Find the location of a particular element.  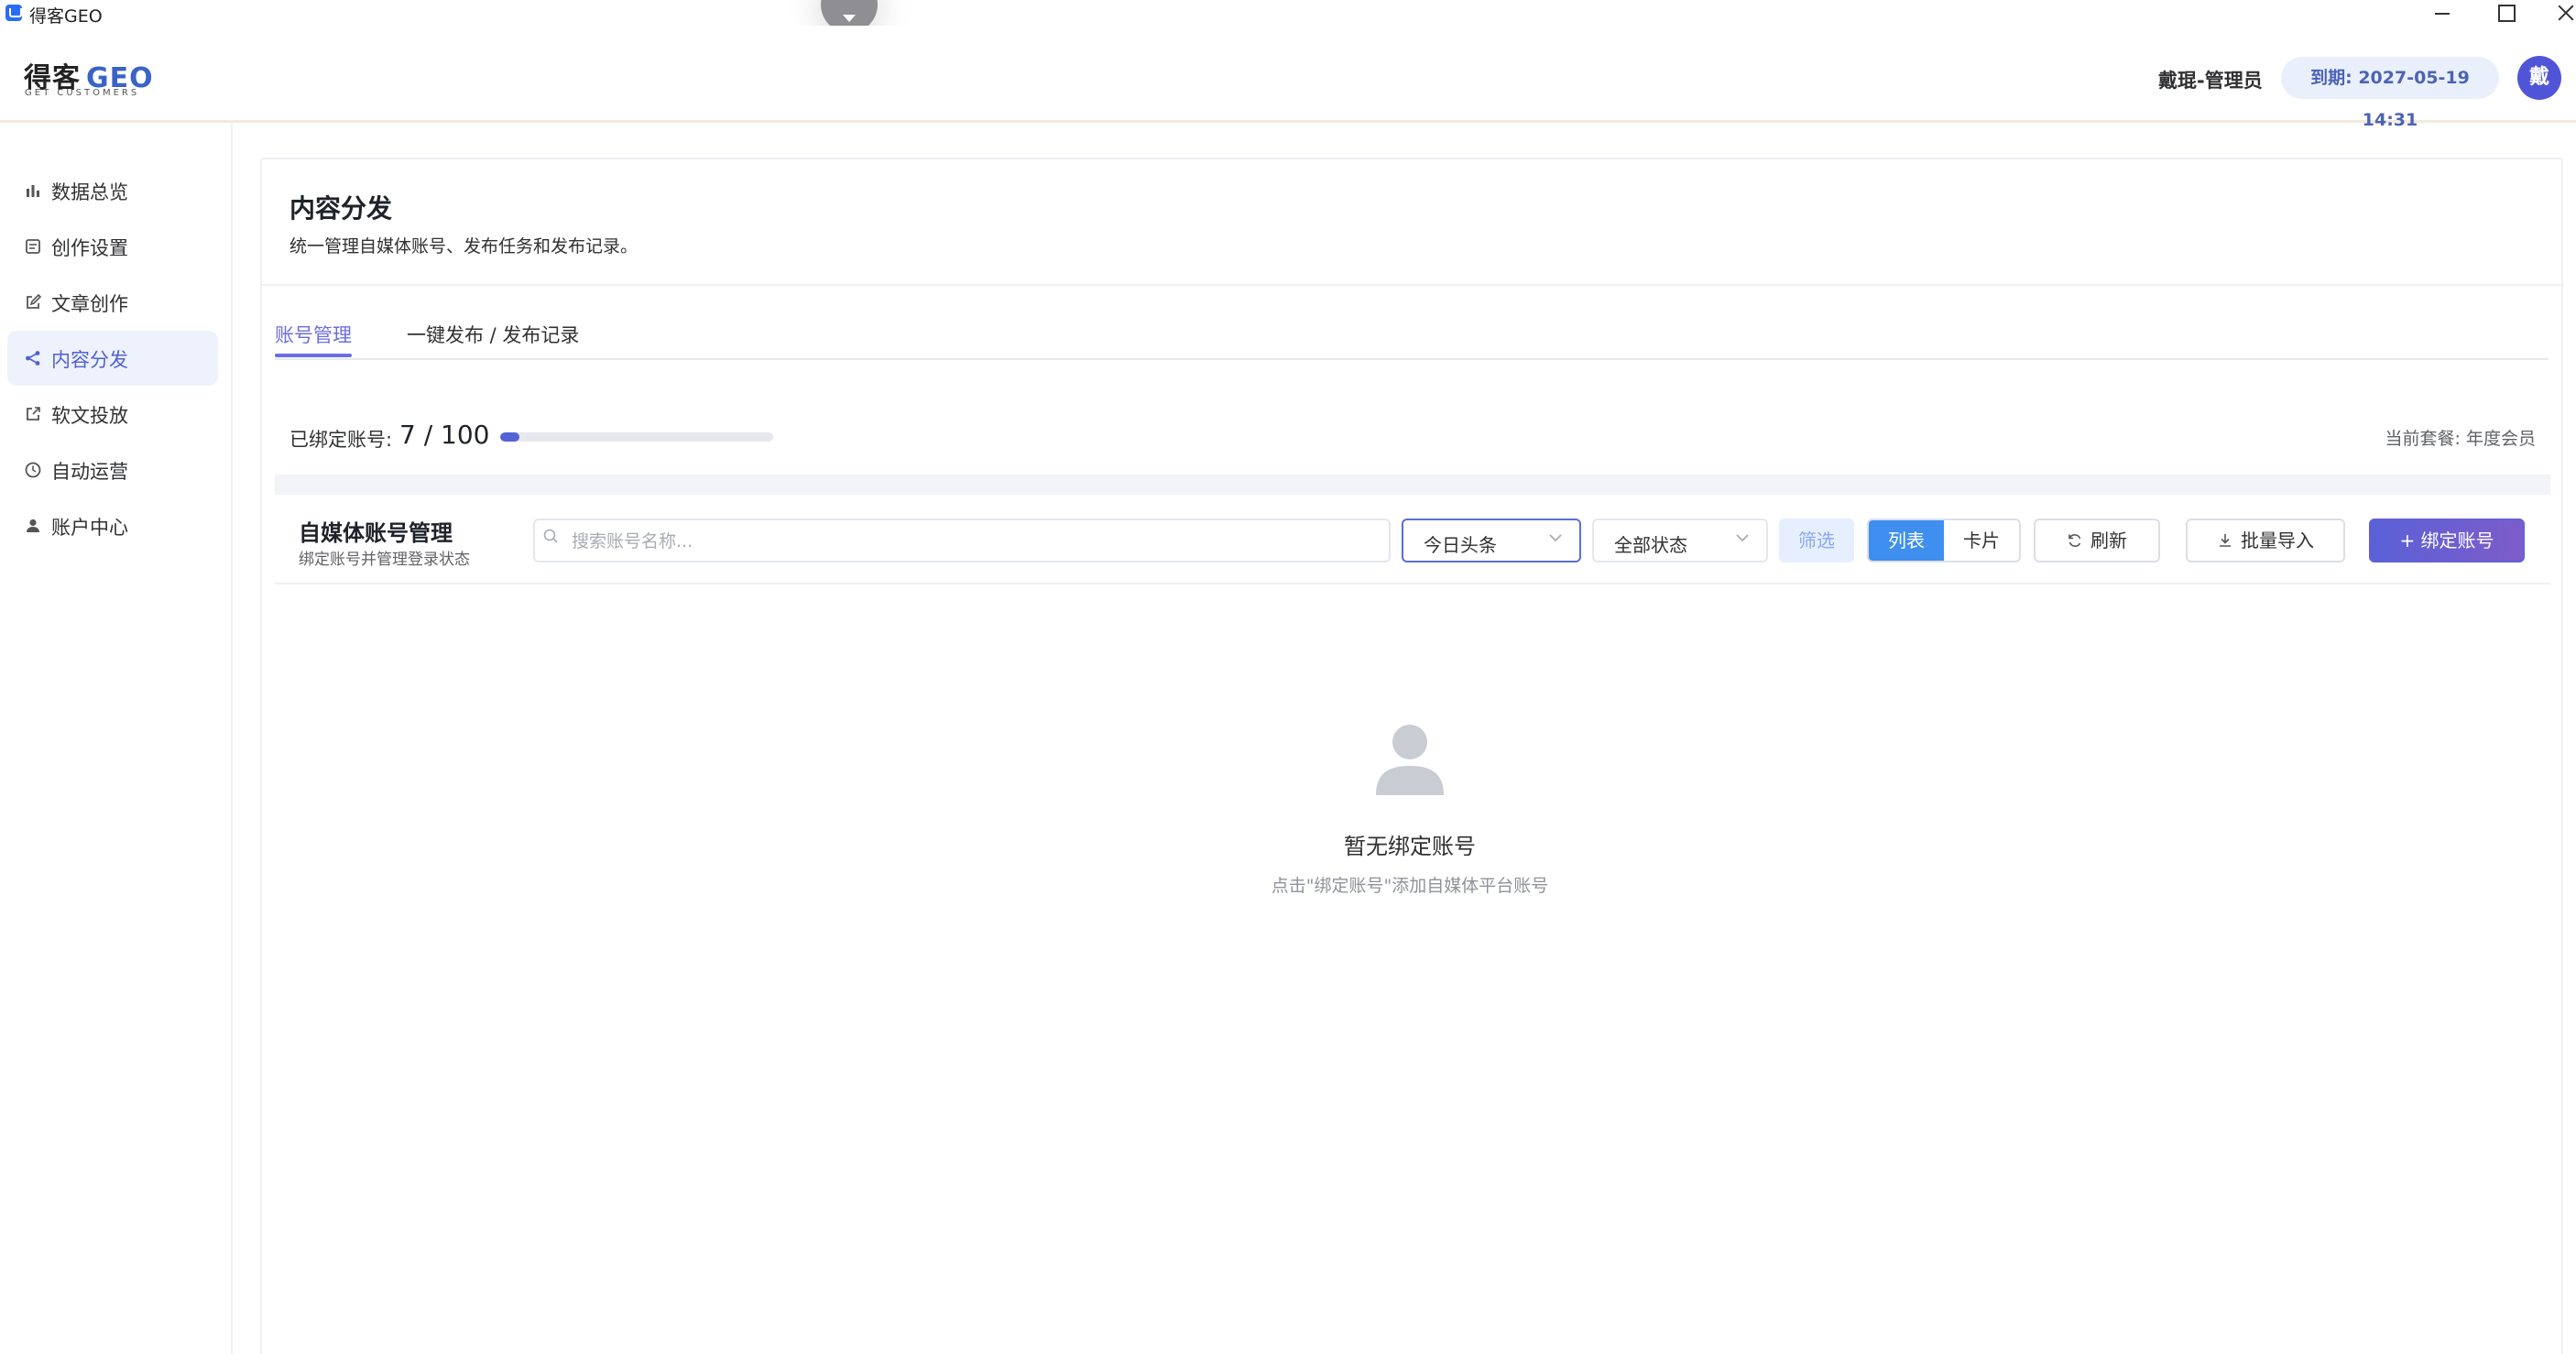

share-icon is located at coordinates (33, 358).